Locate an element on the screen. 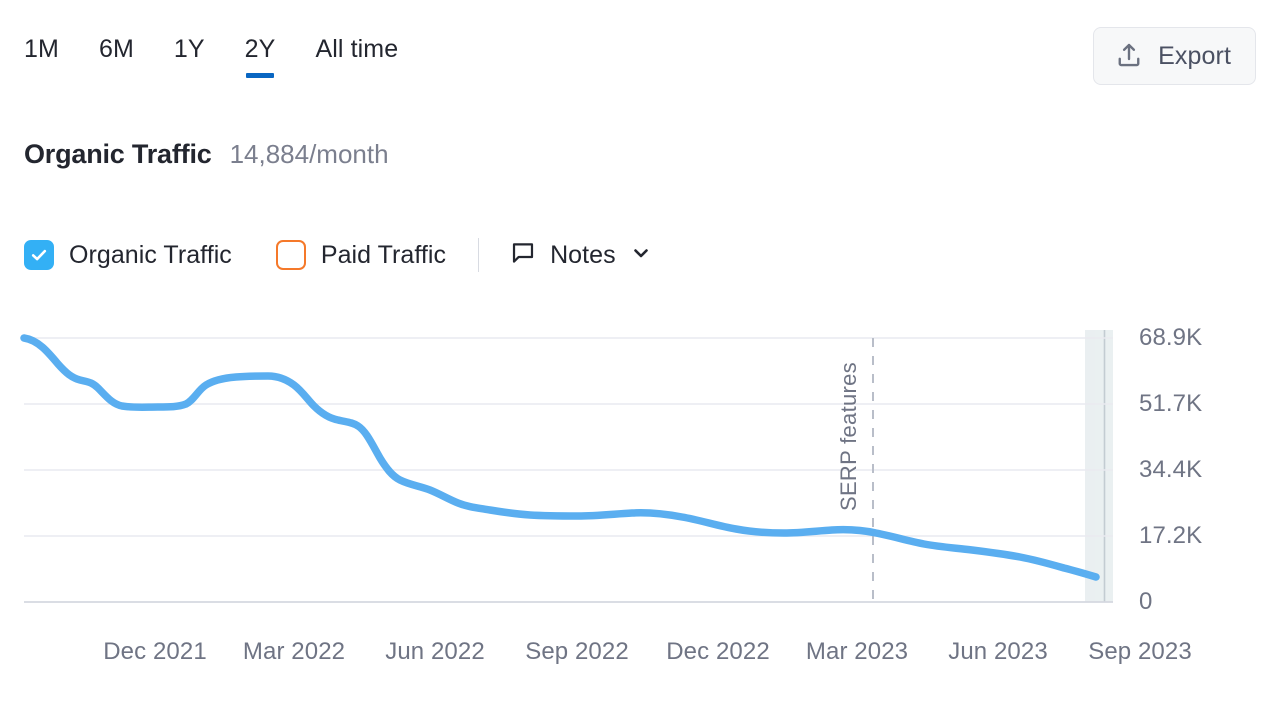 The width and height of the screenshot is (1280, 704). range-tab-2y: 2Y is located at coordinates (260, 56).